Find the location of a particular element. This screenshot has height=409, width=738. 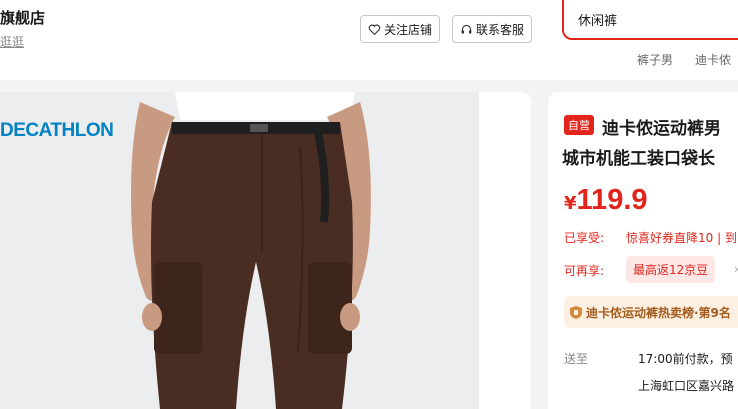

hot-ranking-banner: 迪卡侬运动裤热卖榜·第9名 is located at coordinates (651, 312).